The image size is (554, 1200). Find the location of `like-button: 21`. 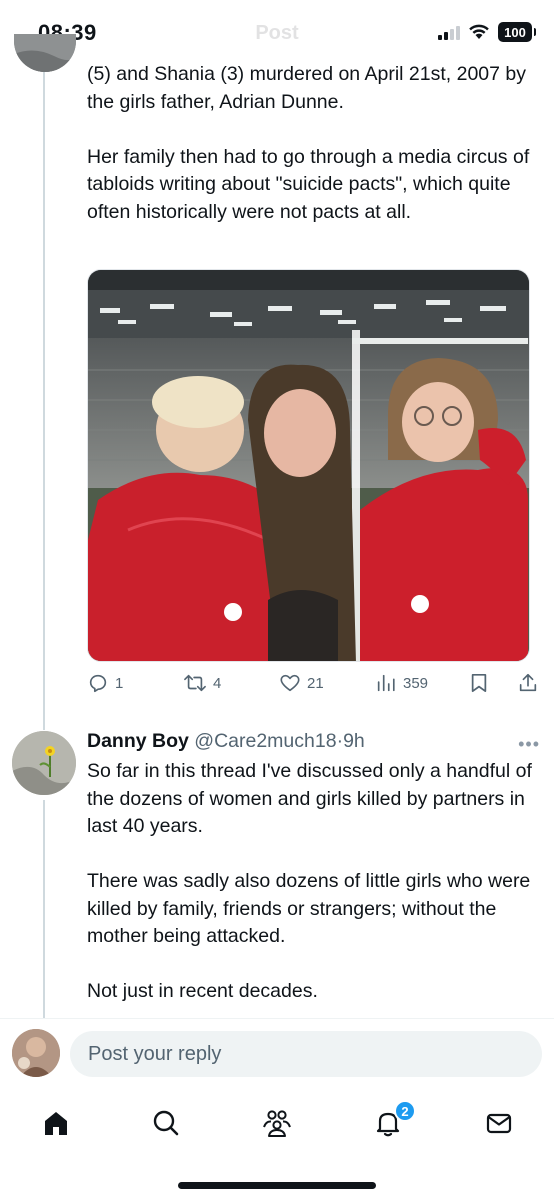

like-button: 21 is located at coordinates (301, 683).